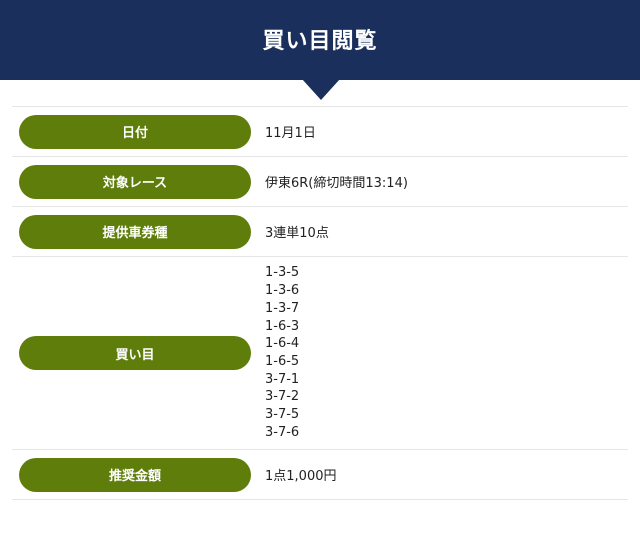  I want to click on row-ticket-type: 提供車券種 3連単10点, so click(320, 232).